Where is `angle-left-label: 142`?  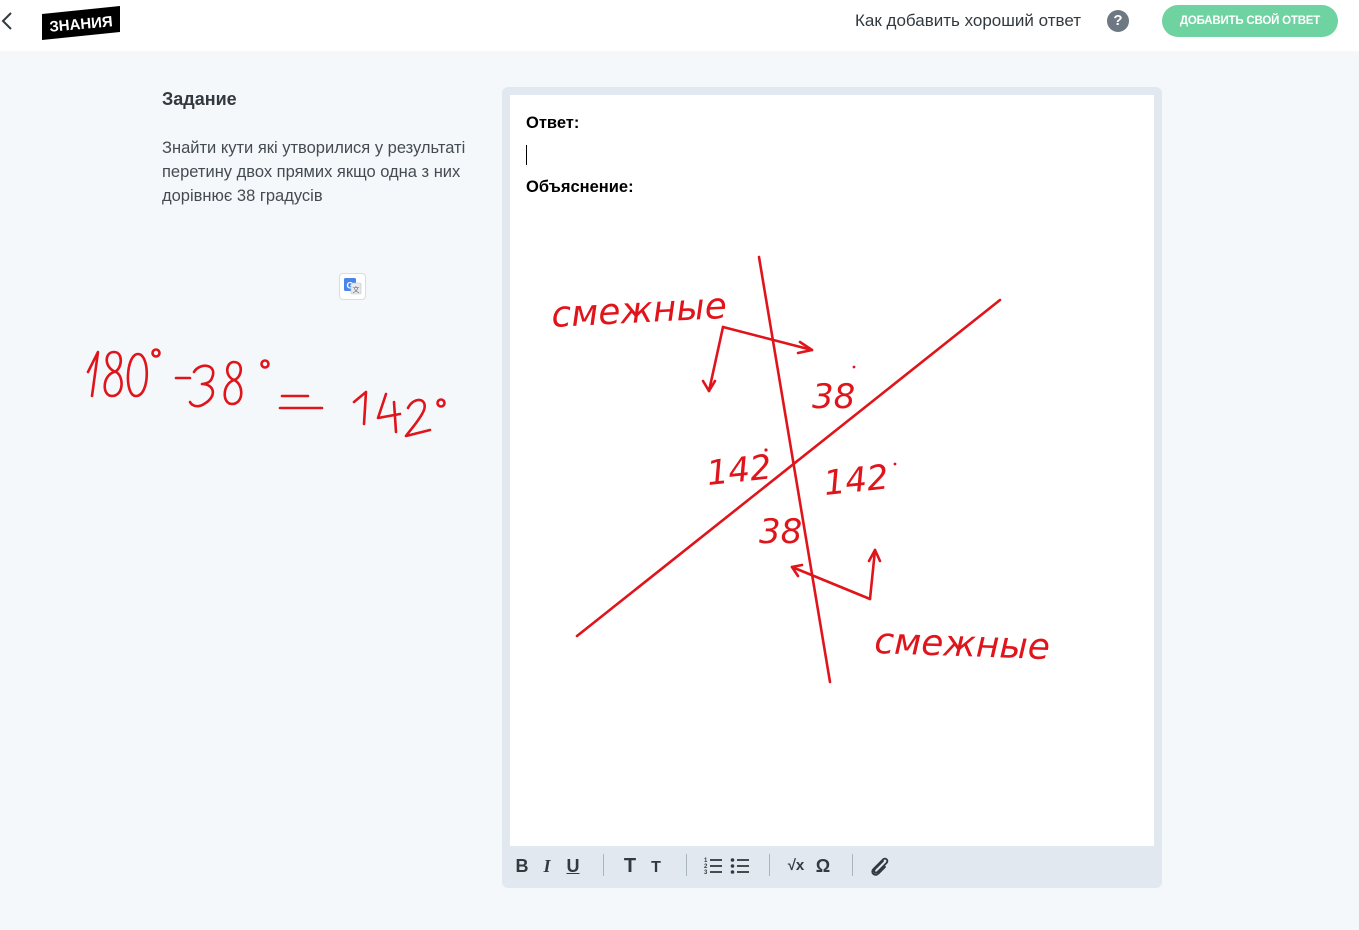 angle-left-label: 142 is located at coordinates (739, 470).